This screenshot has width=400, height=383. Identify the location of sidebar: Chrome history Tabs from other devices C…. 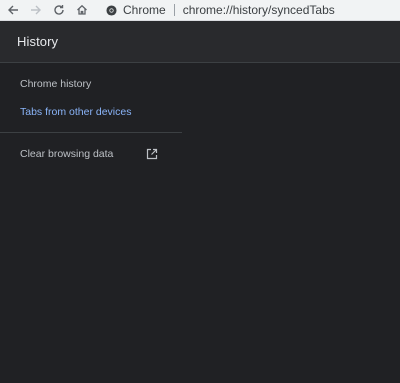
(91, 115).